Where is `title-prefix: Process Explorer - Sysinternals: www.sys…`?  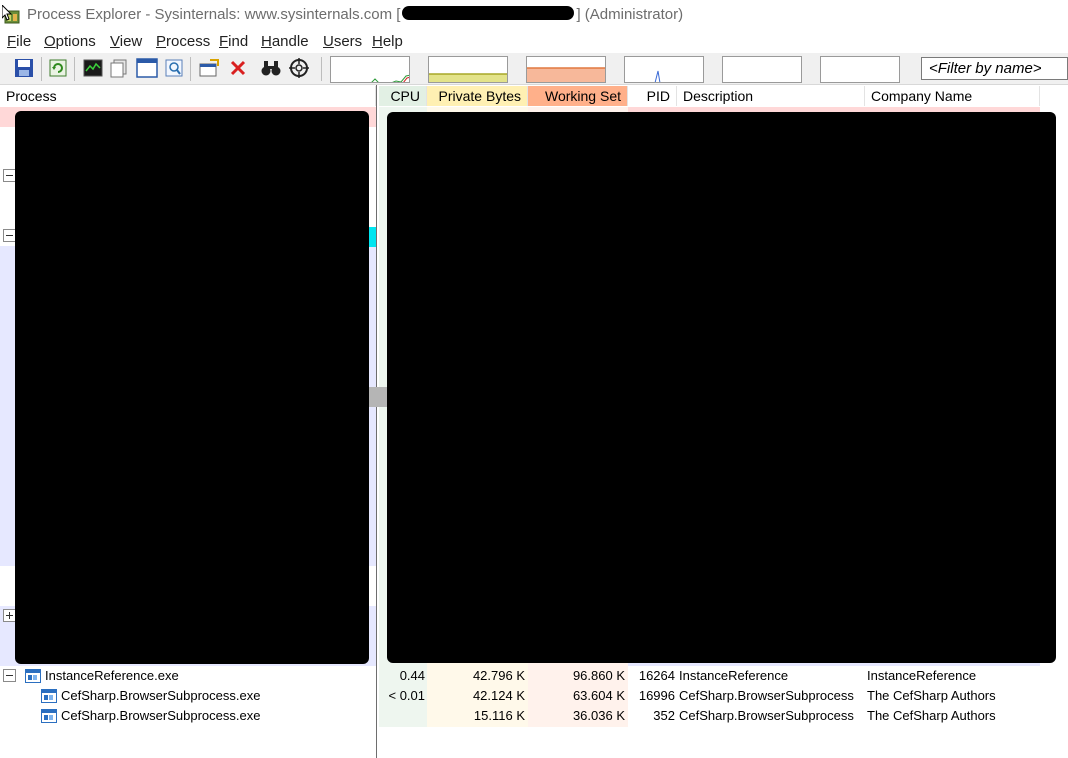
title-prefix: Process Explorer - Sysinternals: www.sys… is located at coordinates (214, 14).